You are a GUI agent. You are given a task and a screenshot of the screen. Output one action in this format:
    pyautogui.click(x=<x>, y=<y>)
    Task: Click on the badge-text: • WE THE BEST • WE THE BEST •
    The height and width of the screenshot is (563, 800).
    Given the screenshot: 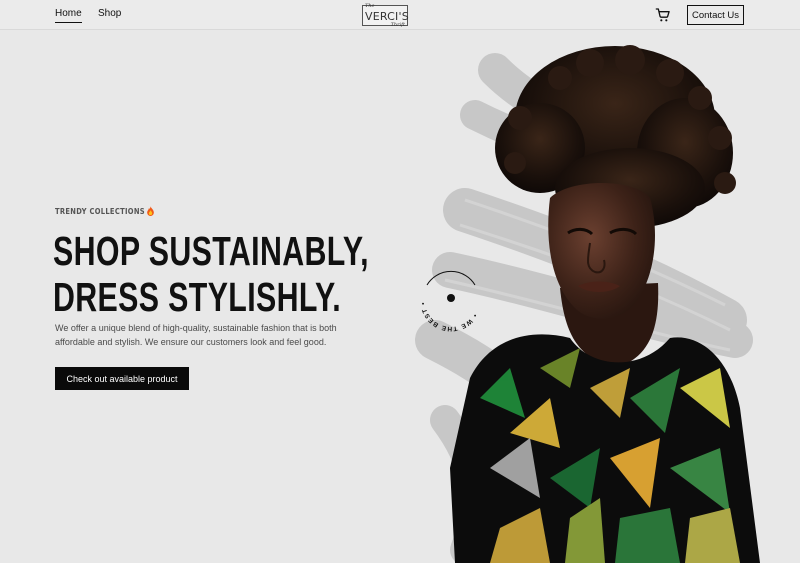 What is the action you would take?
    pyautogui.click(x=445, y=297)
    